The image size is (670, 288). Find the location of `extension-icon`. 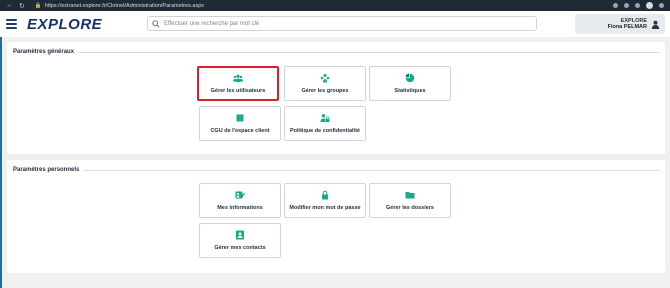

extension-icon is located at coordinates (615, 5).